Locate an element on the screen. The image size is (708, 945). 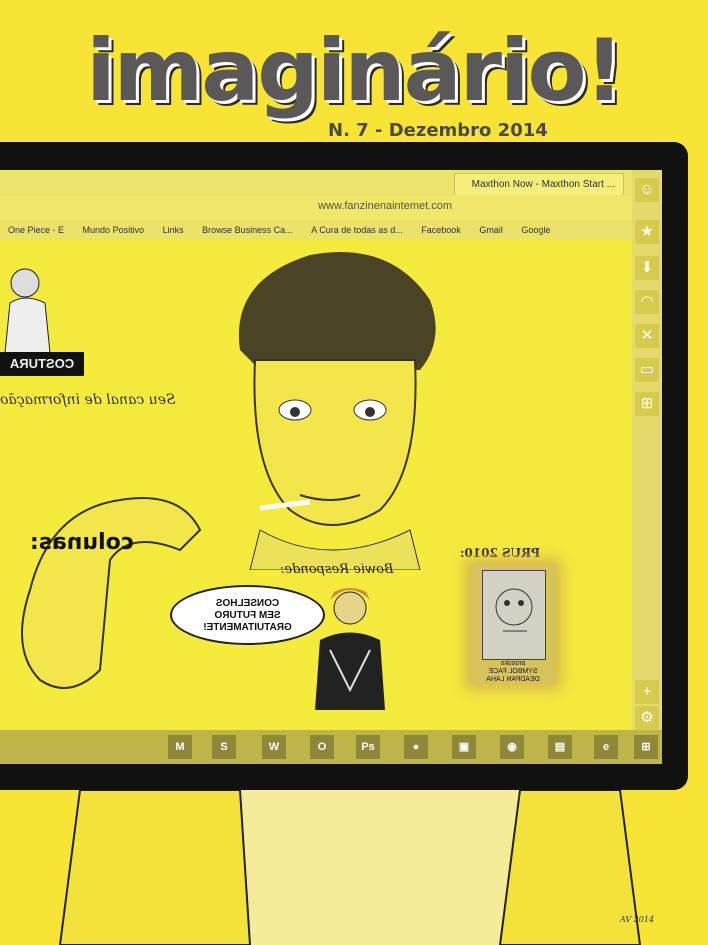
bookmark-item: Mundo Positivo is located at coordinates (114, 230).